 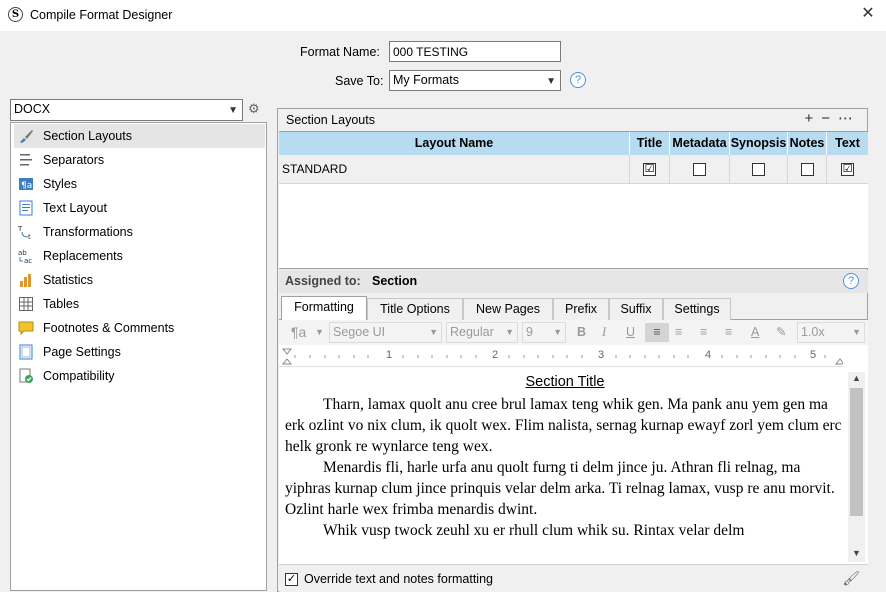 I want to click on underline-button: U, so click(x=630, y=332).